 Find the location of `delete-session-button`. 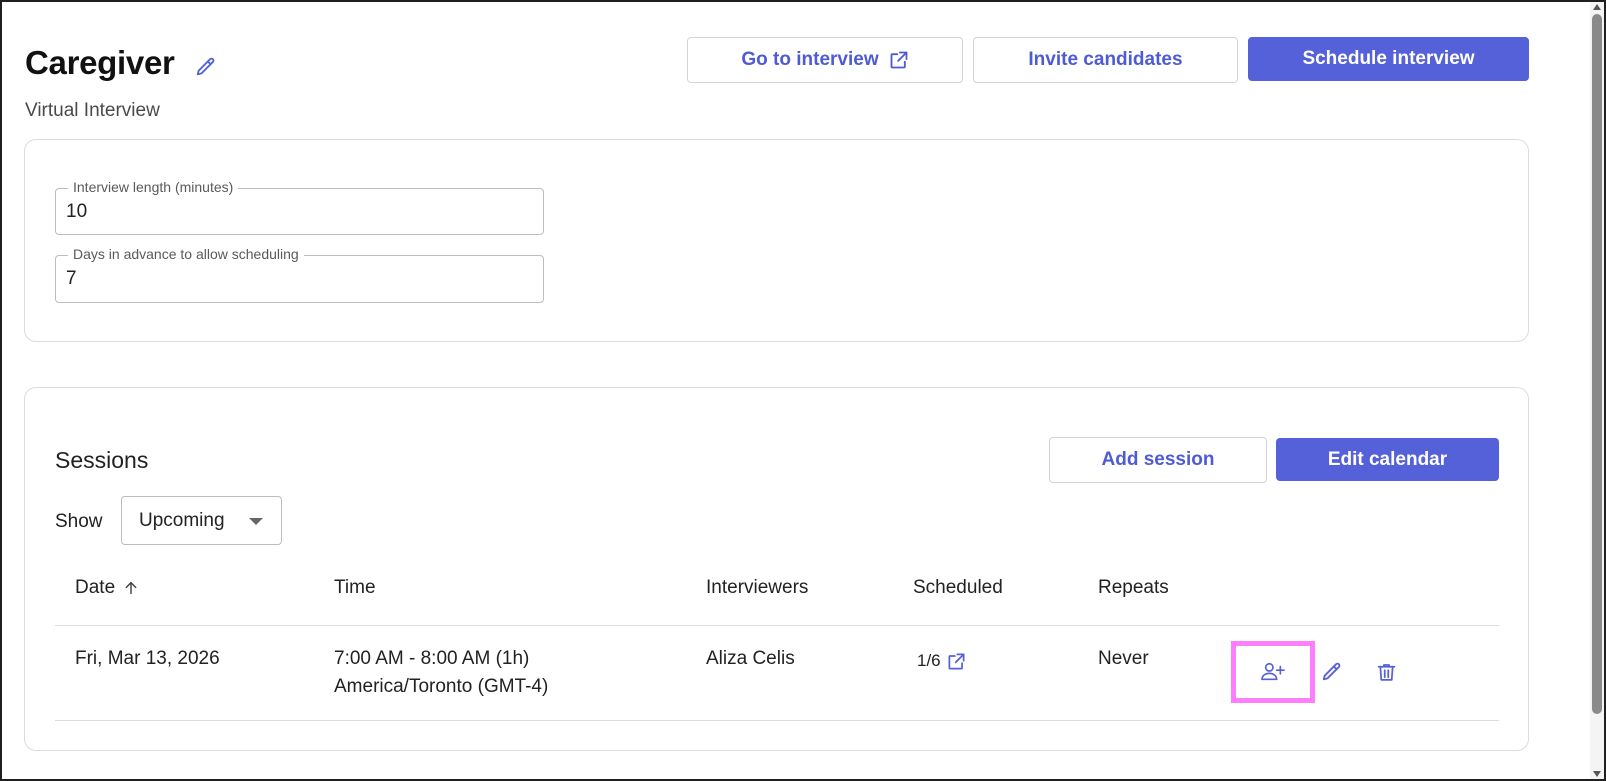

delete-session-button is located at coordinates (1386, 672).